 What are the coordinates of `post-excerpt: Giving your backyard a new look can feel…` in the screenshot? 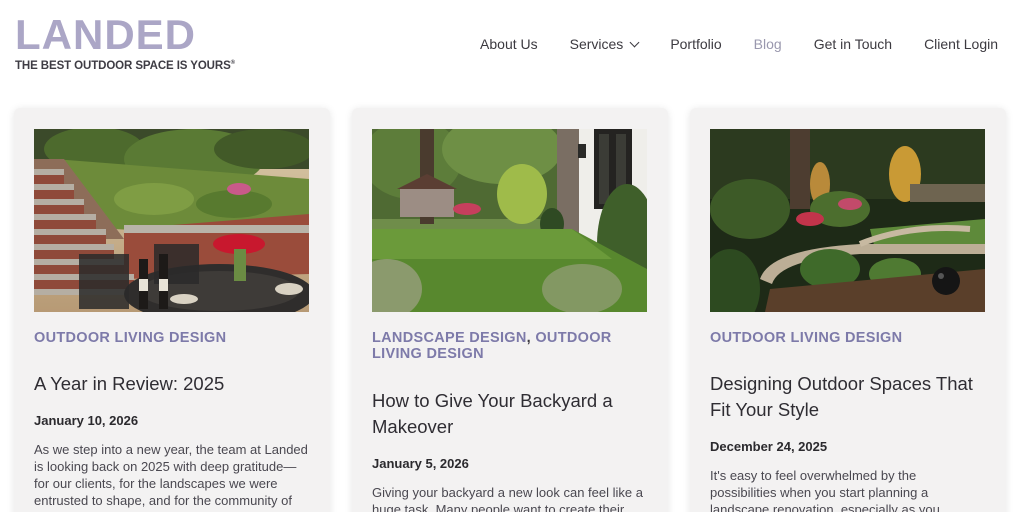 It's located at (507, 498).